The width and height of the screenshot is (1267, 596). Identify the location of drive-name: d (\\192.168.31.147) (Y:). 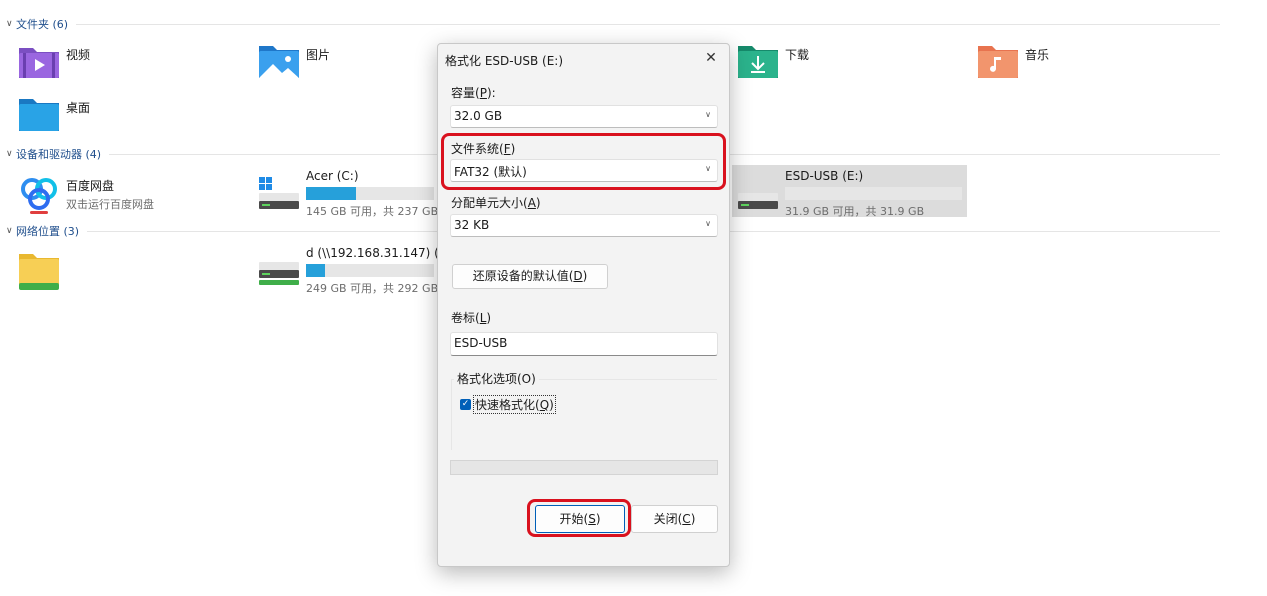
(380, 253).